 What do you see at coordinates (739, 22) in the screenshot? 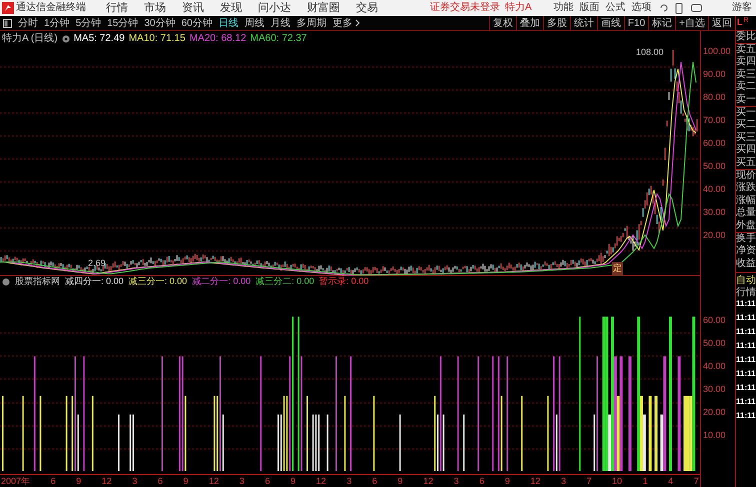
I see `level-letter: L` at bounding box center [739, 22].